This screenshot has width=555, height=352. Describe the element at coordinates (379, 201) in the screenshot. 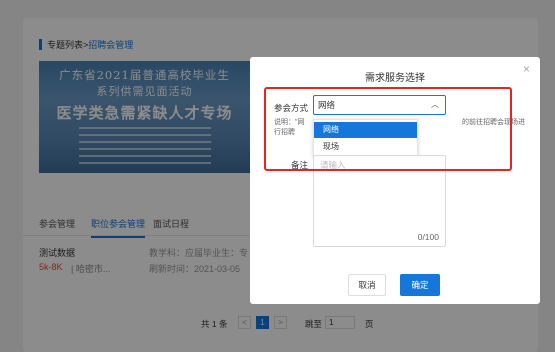

I see `remark-textarea: 请输入 0/100` at that location.